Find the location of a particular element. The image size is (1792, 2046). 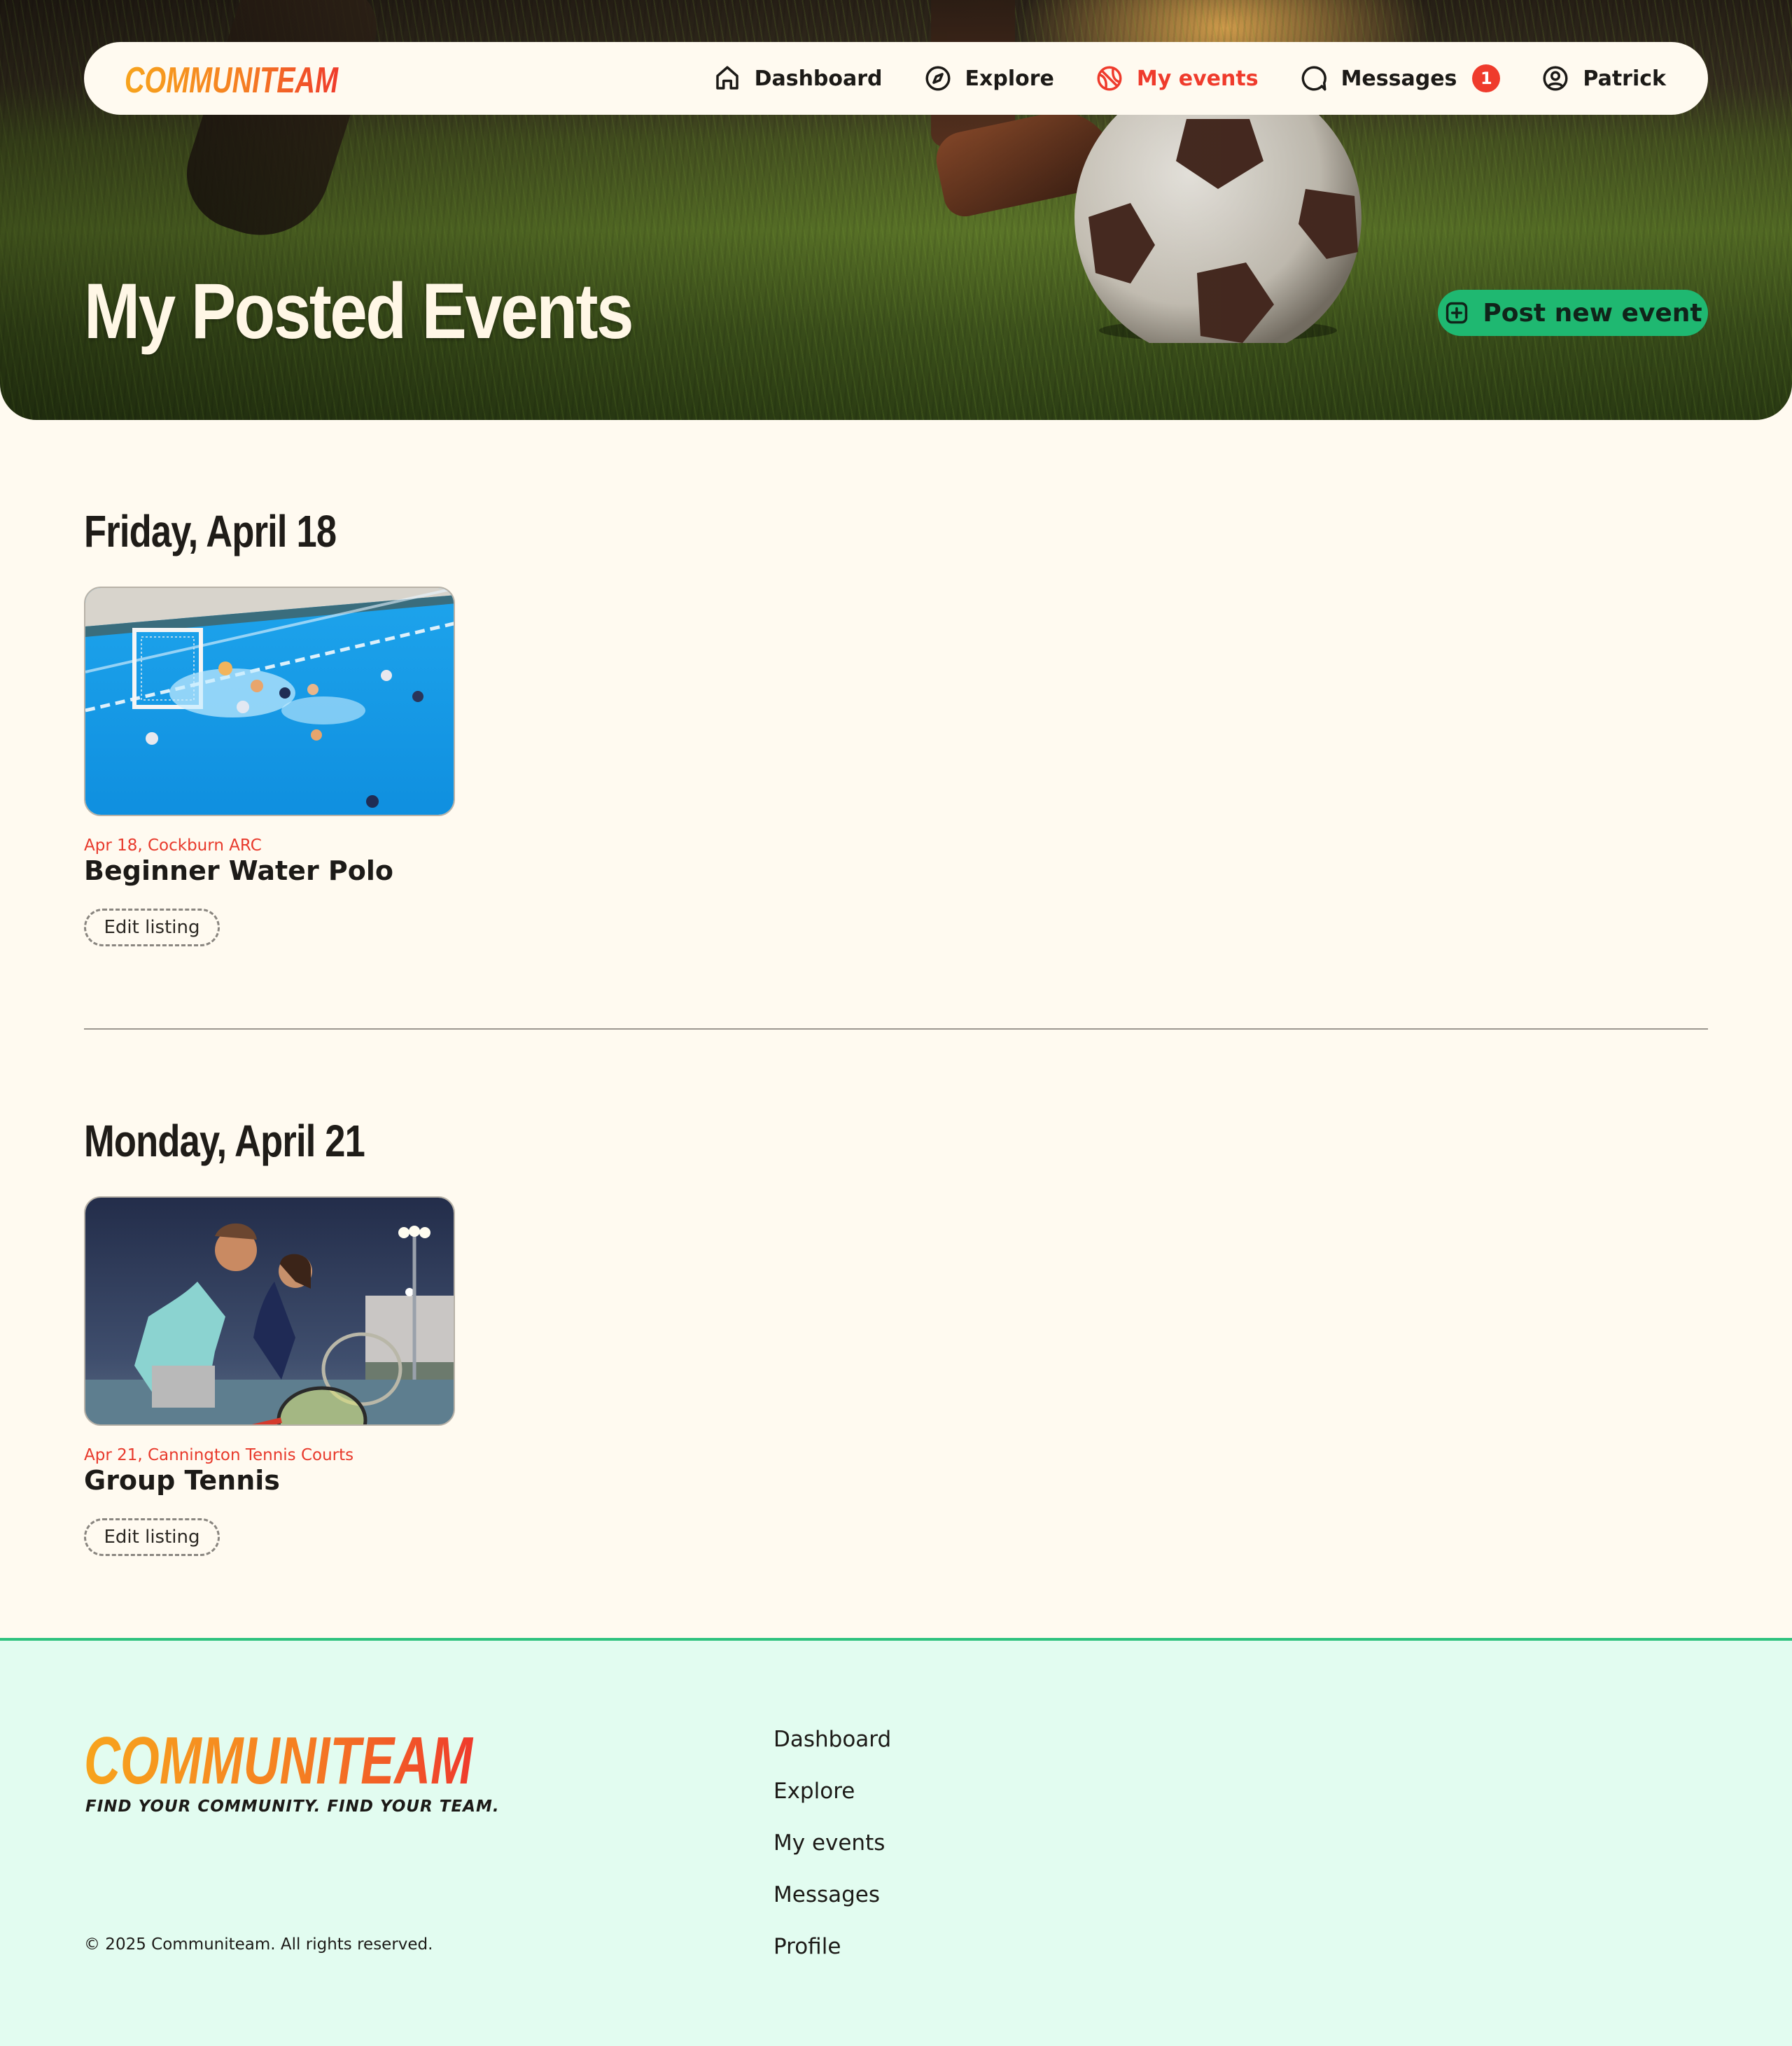

nav-item-label: Messages is located at coordinates (1398, 79).